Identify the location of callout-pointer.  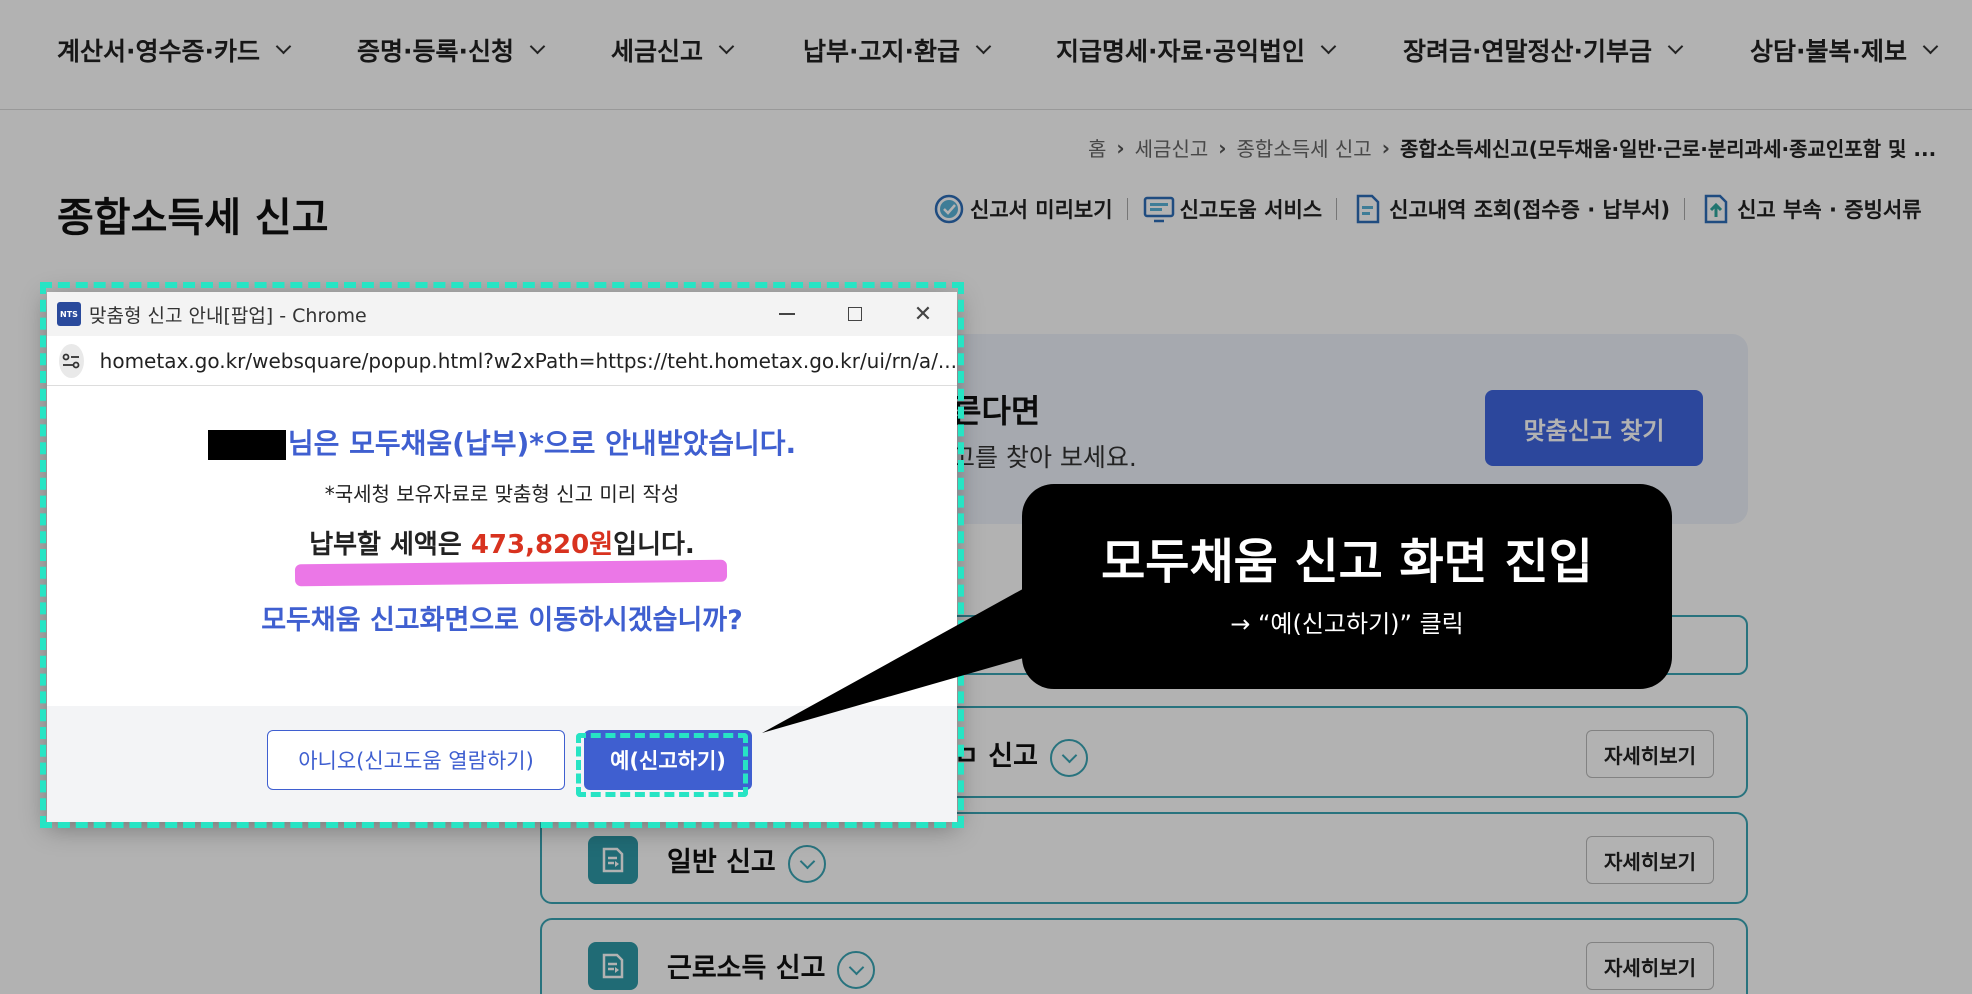
(898, 659).